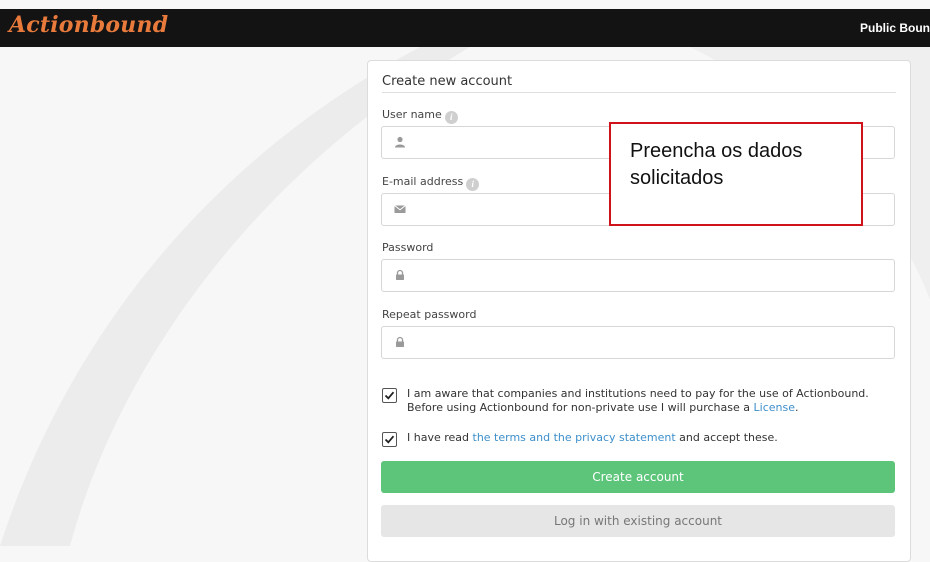 This screenshot has width=930, height=562. What do you see at coordinates (638, 521) in the screenshot?
I see `login-existing-account-button: Log in with existing account` at bounding box center [638, 521].